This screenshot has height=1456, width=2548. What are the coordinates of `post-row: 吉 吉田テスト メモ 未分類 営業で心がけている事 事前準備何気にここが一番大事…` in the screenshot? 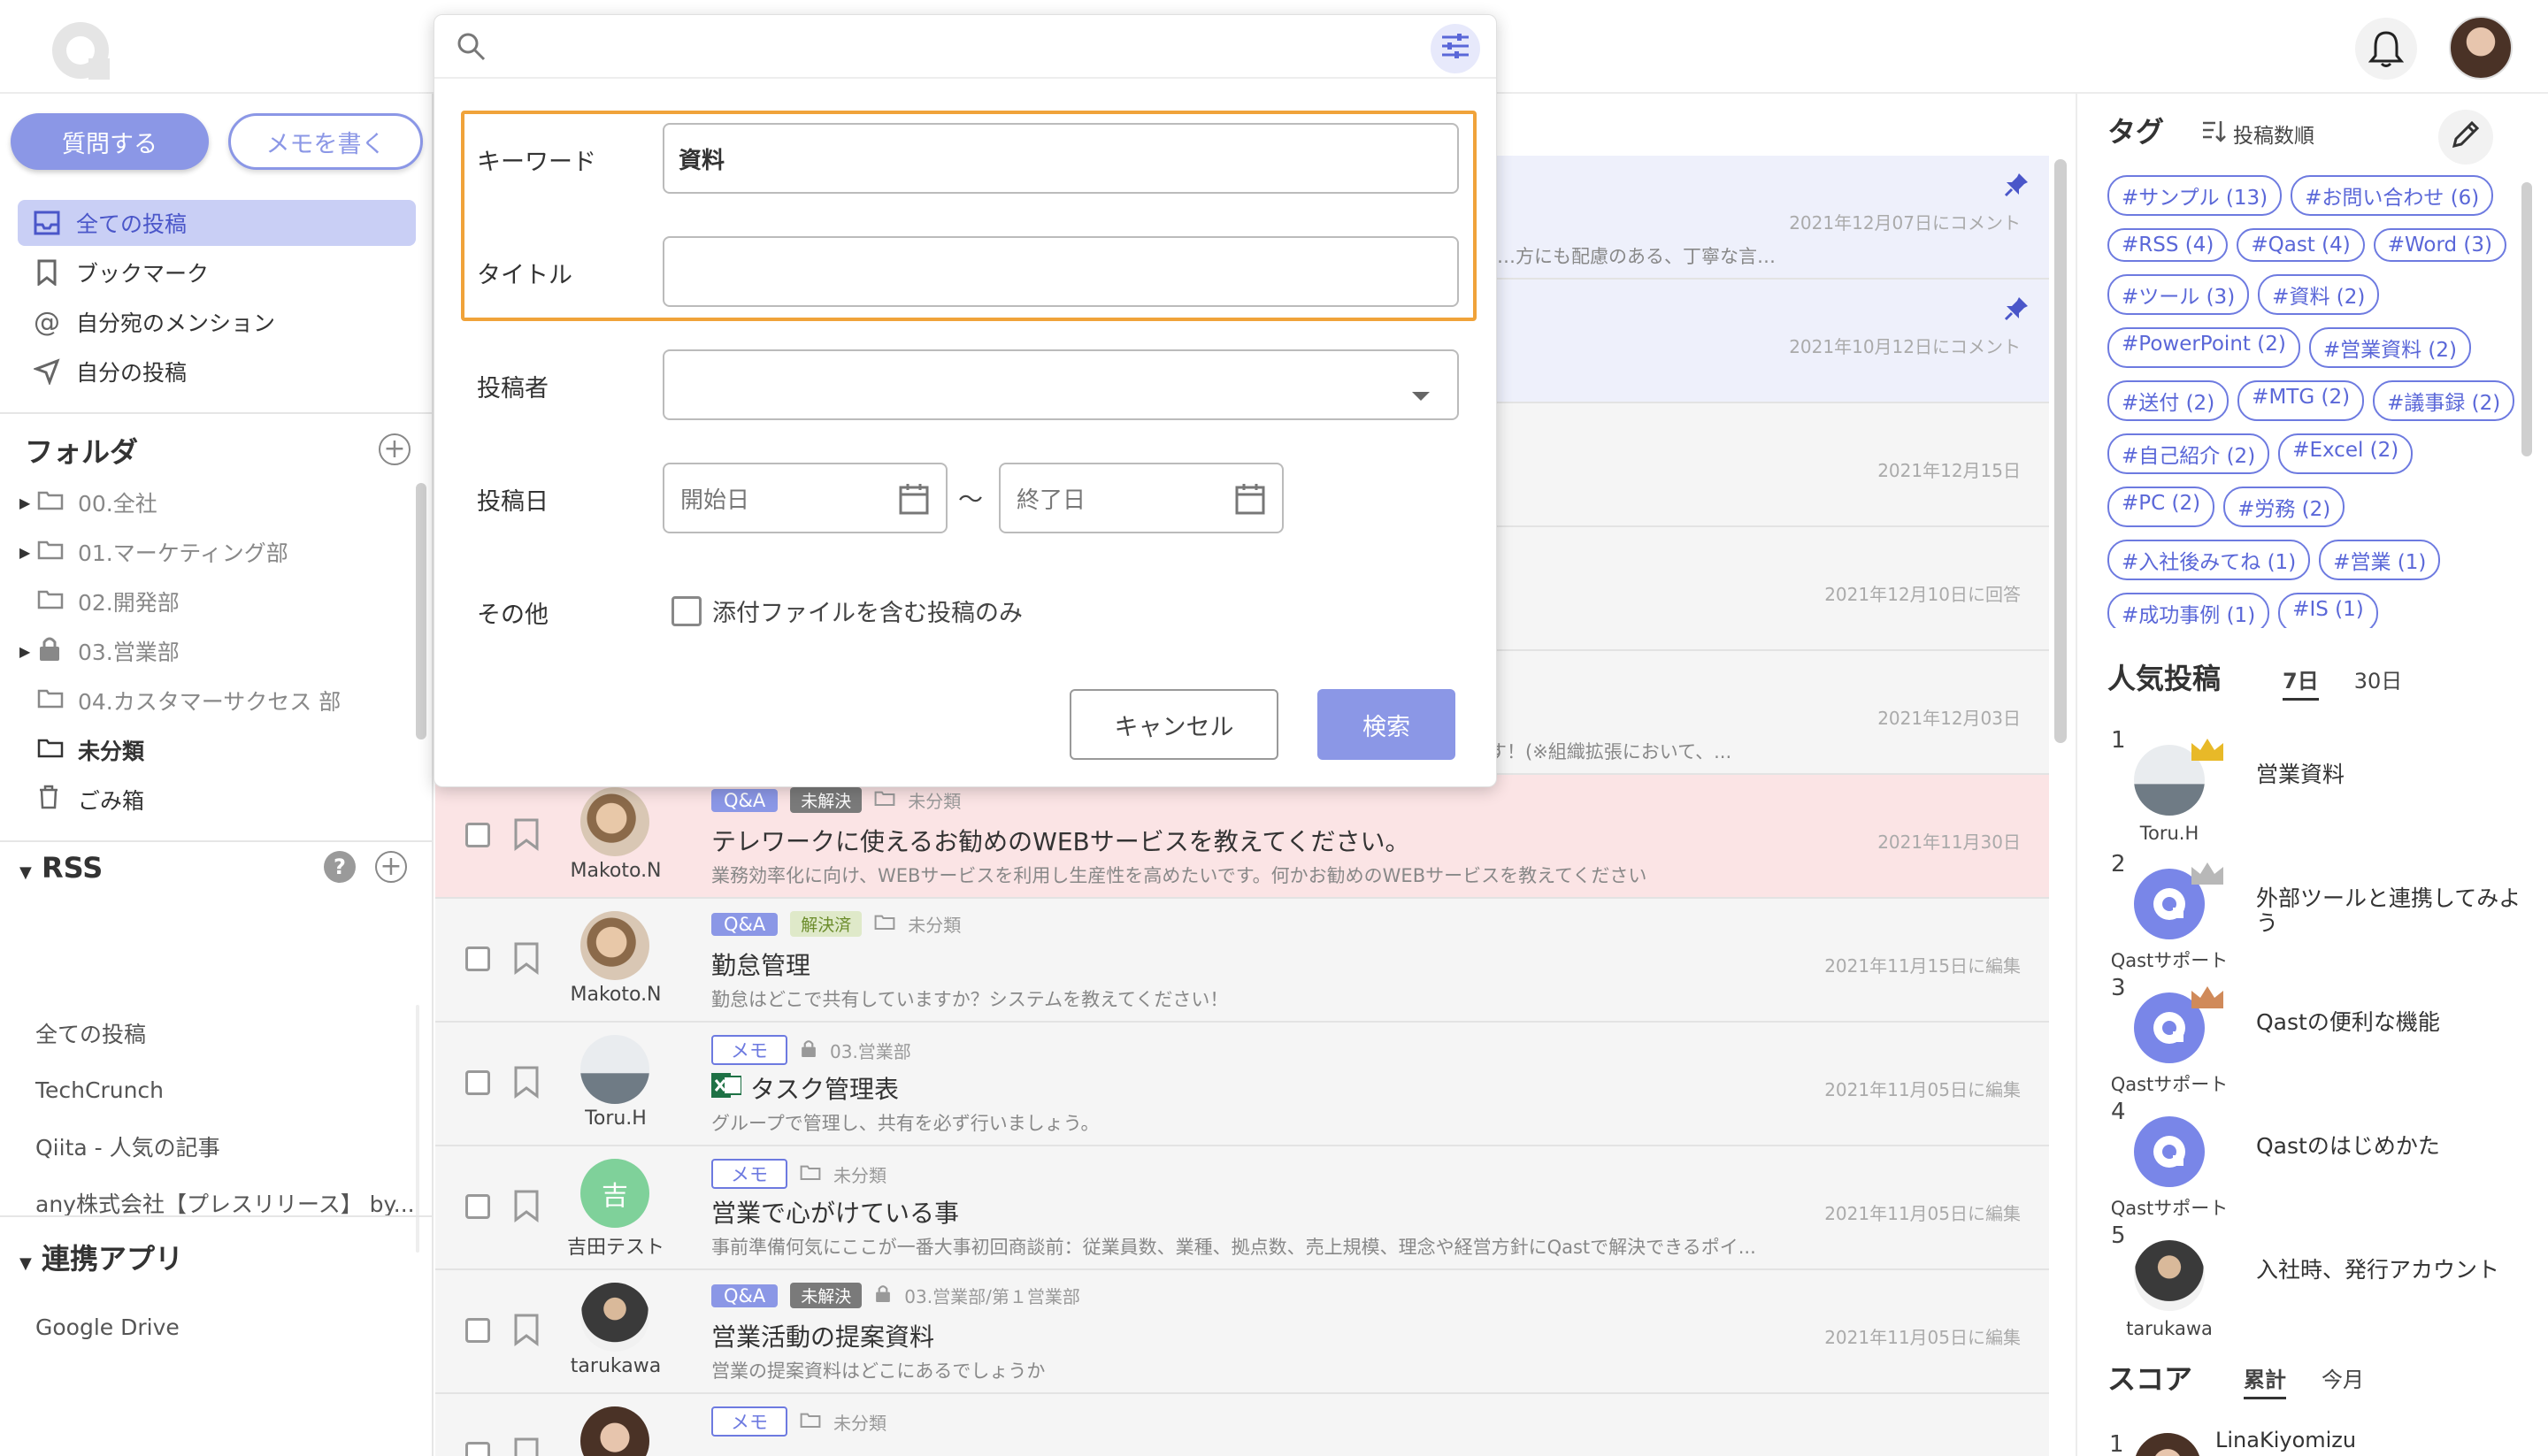 It's located at (1242, 1208).